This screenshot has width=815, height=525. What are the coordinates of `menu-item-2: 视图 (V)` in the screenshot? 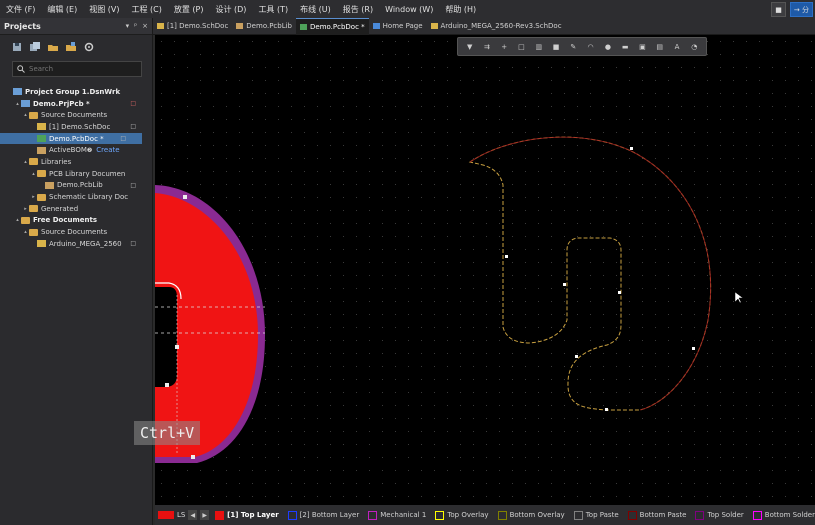 It's located at (104, 9).